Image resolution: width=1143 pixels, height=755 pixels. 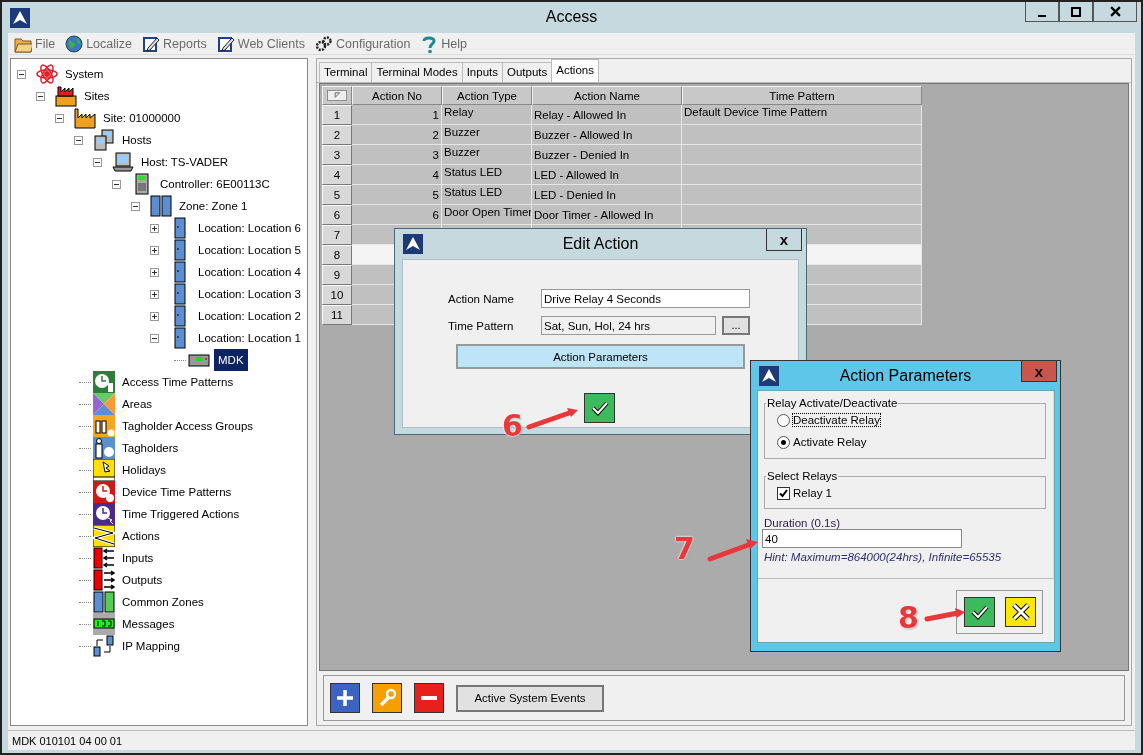 I want to click on tree-item: Location: Location 4, so click(x=249, y=272).